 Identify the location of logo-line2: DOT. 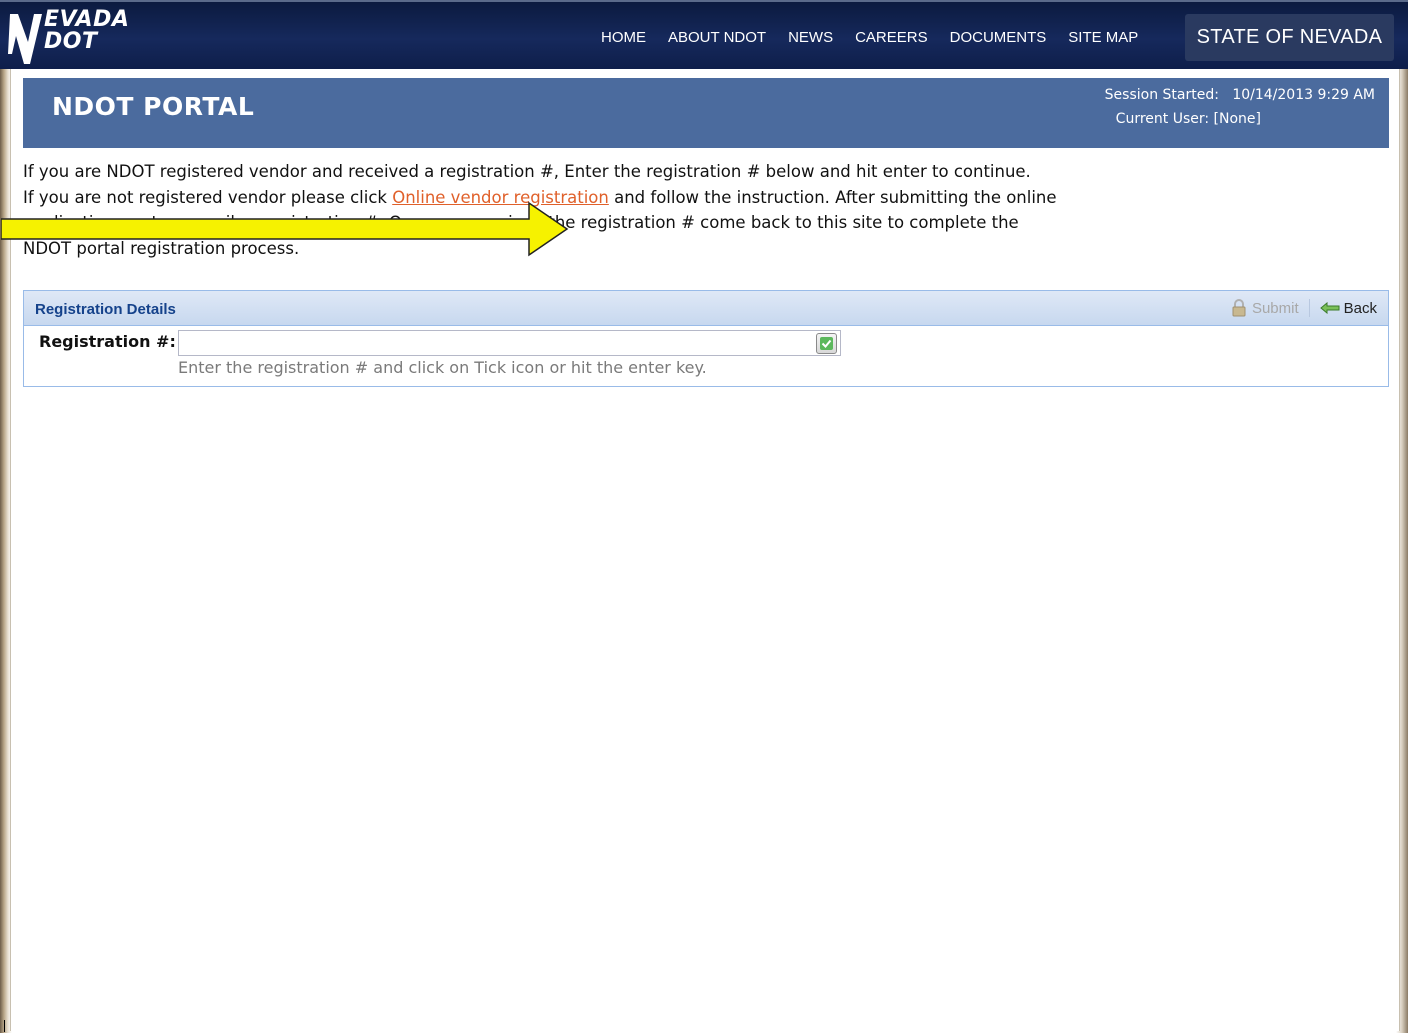
(71, 41).